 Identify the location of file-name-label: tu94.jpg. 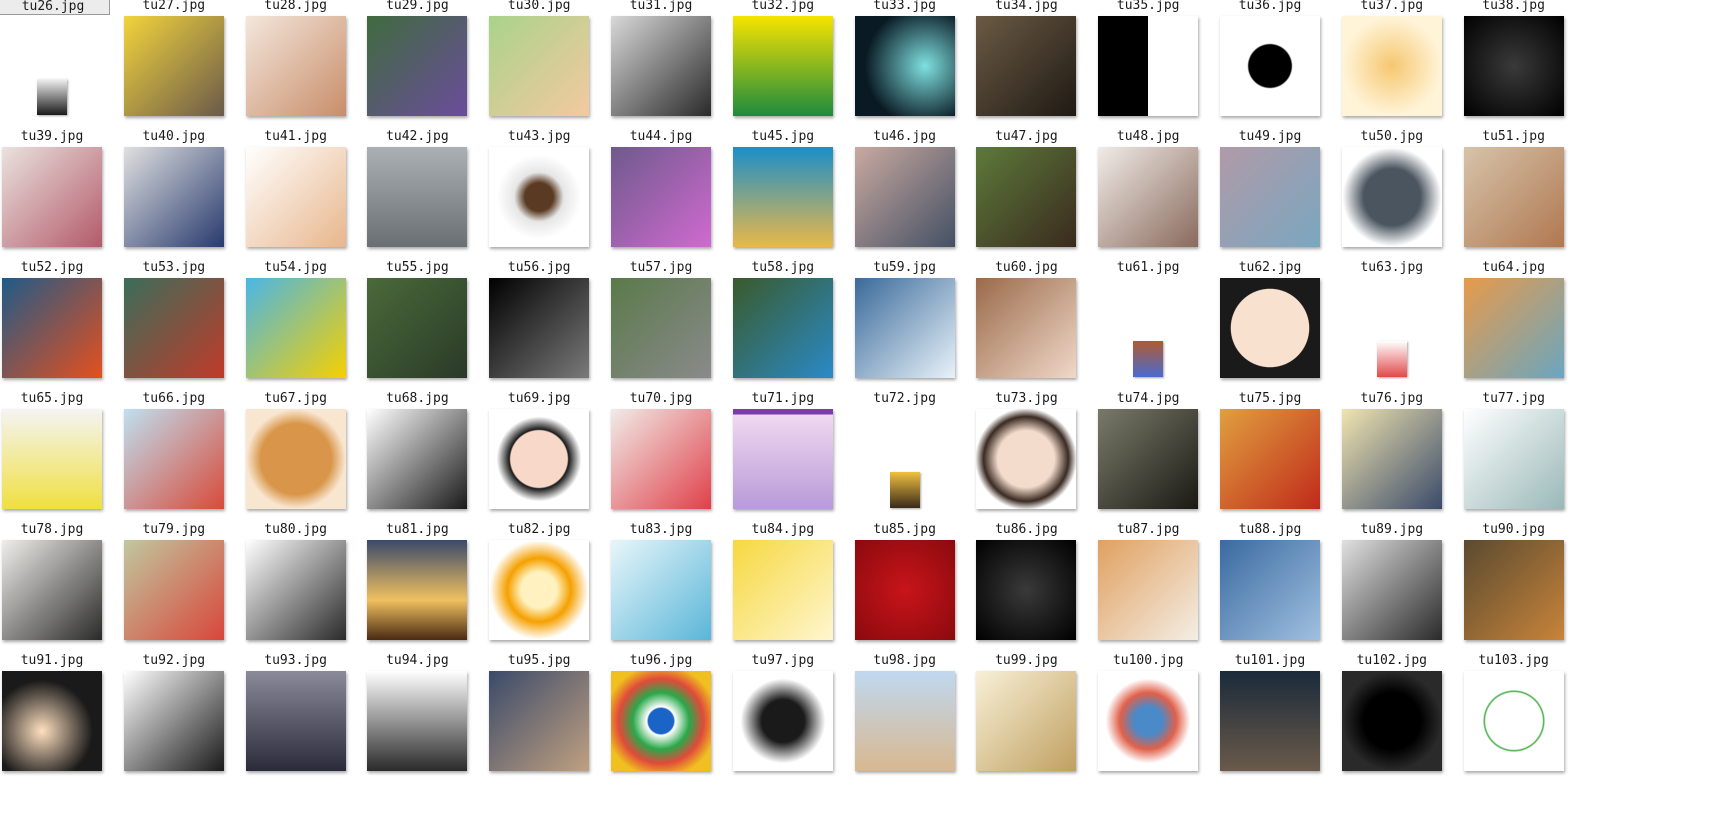
(417, 660).